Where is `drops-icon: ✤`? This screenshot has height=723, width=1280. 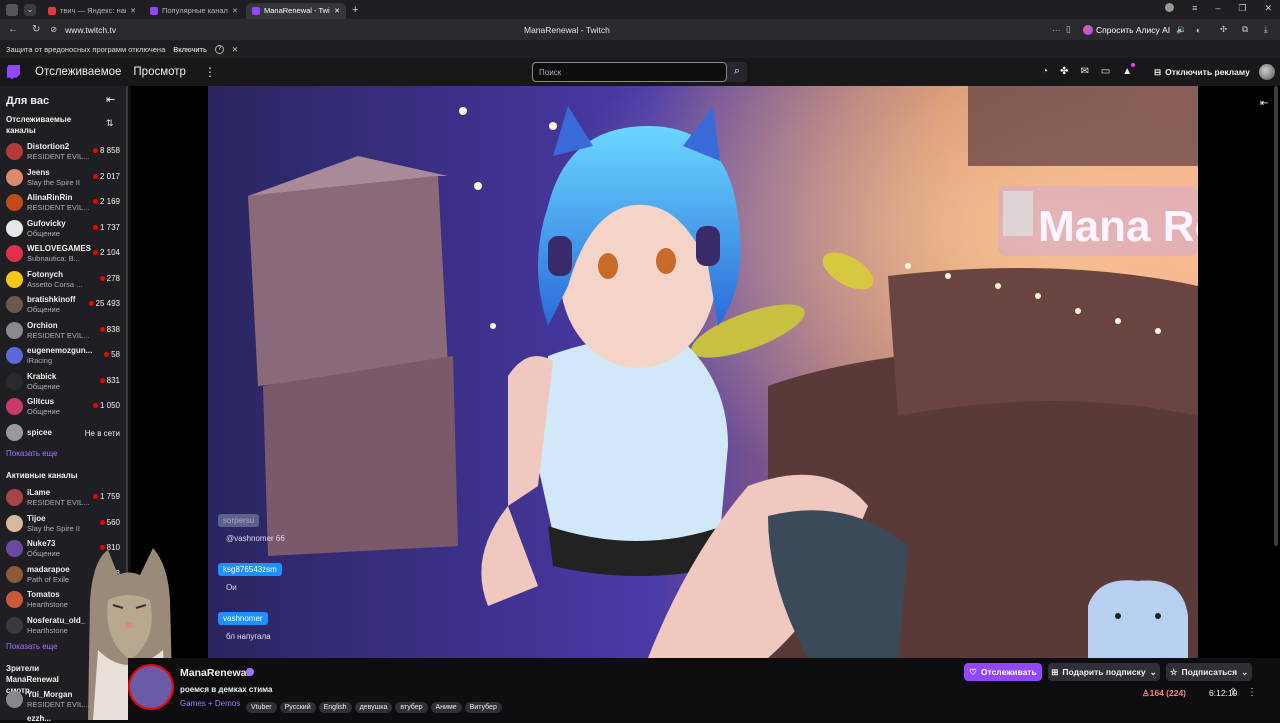 drops-icon: ✤ is located at coordinates (1064, 71).